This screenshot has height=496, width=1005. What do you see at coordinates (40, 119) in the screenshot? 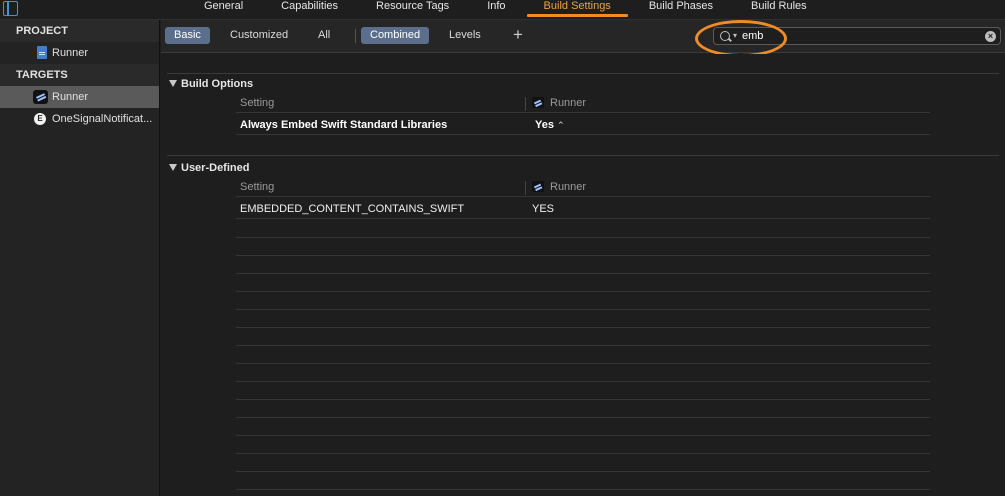
I see `extension-target-icon: E` at bounding box center [40, 119].